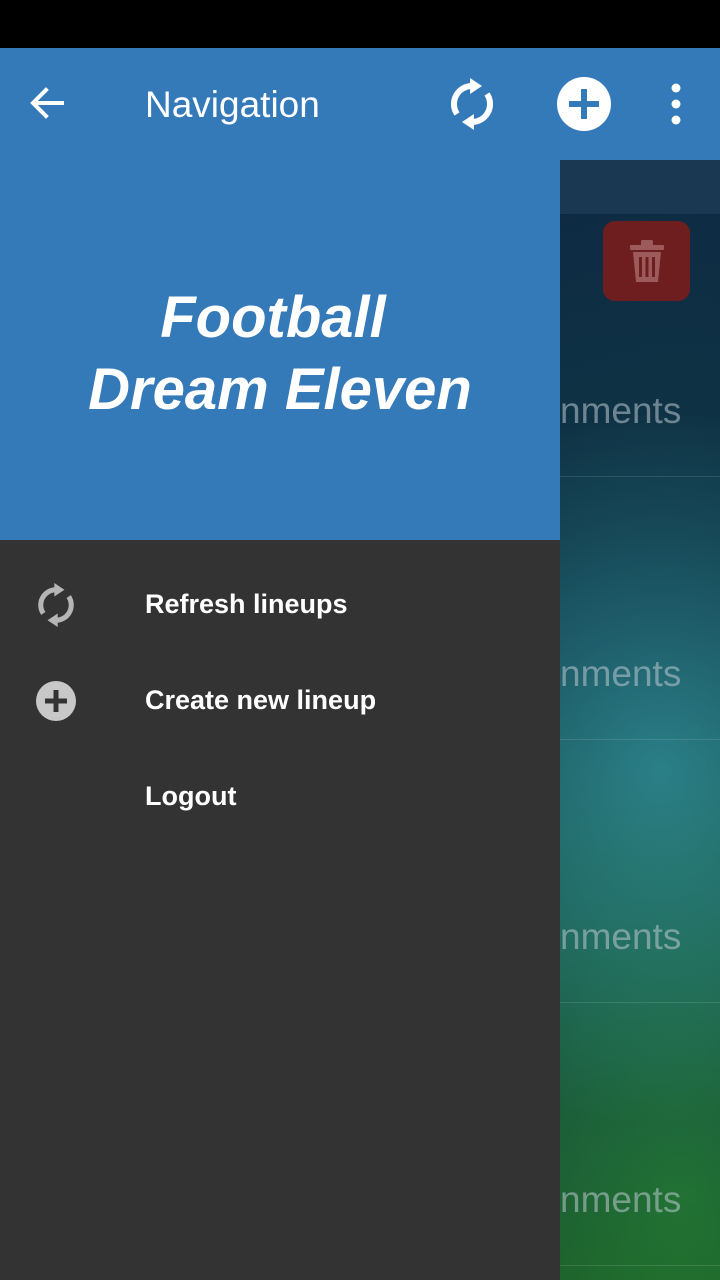 This screenshot has height=1280, width=720. I want to click on brand-title-line2: Dream Eleven, so click(280, 389).